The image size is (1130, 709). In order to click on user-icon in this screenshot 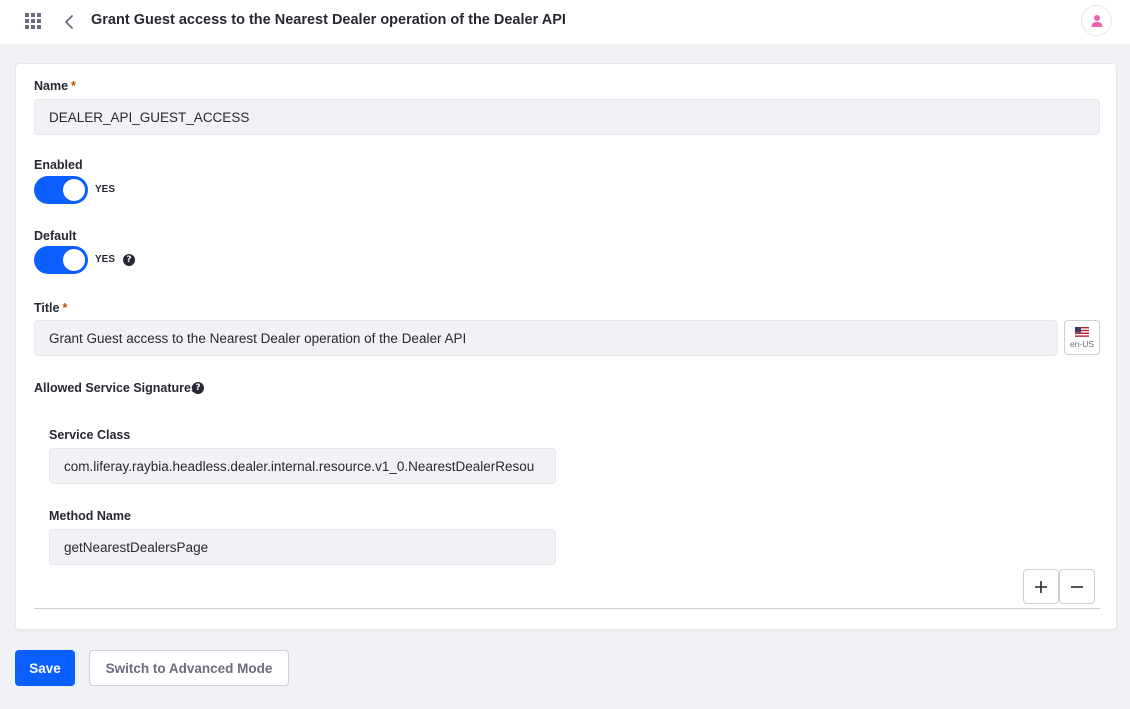, I will do `click(1096, 20)`.